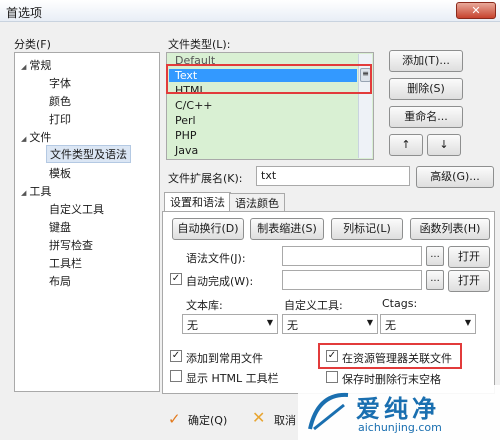 The image size is (500, 440). I want to click on tree-item-general: ◢ 常规, so click(36, 65).